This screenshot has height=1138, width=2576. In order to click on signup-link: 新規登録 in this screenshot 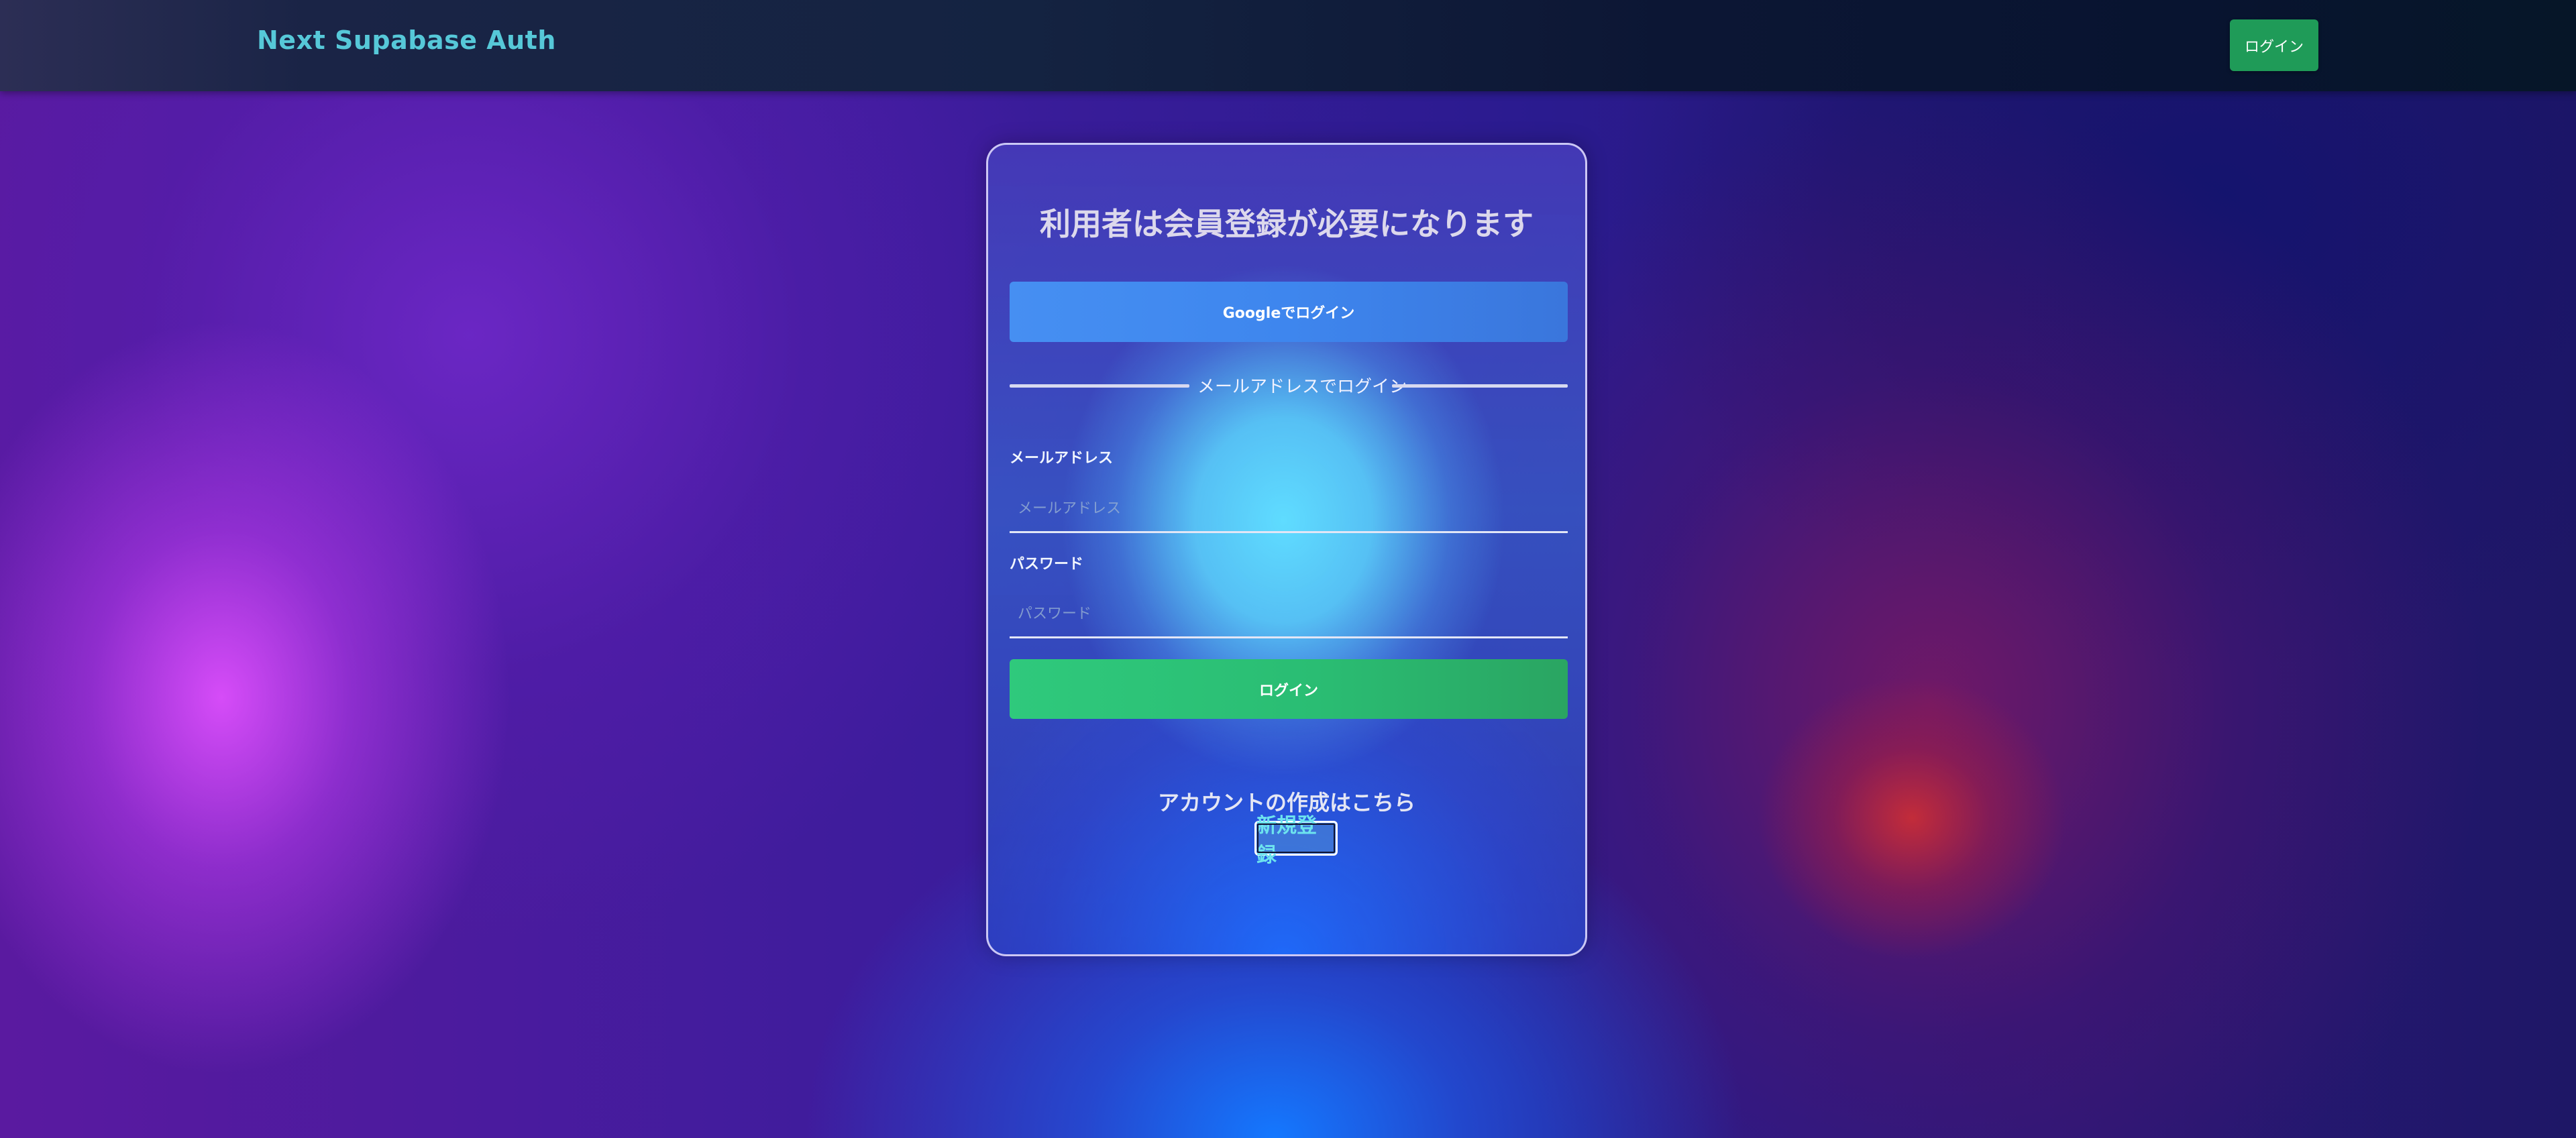, I will do `click(1296, 840)`.